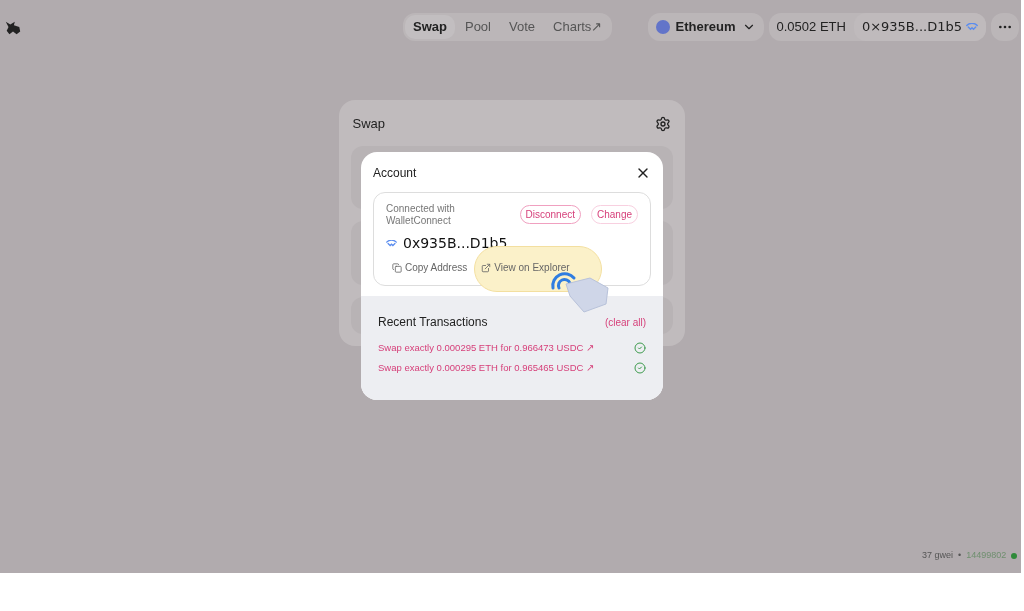 The height and width of the screenshot is (611, 1024). Describe the element at coordinates (430, 267) in the screenshot. I see `copy-address-link: Copy Address` at that location.